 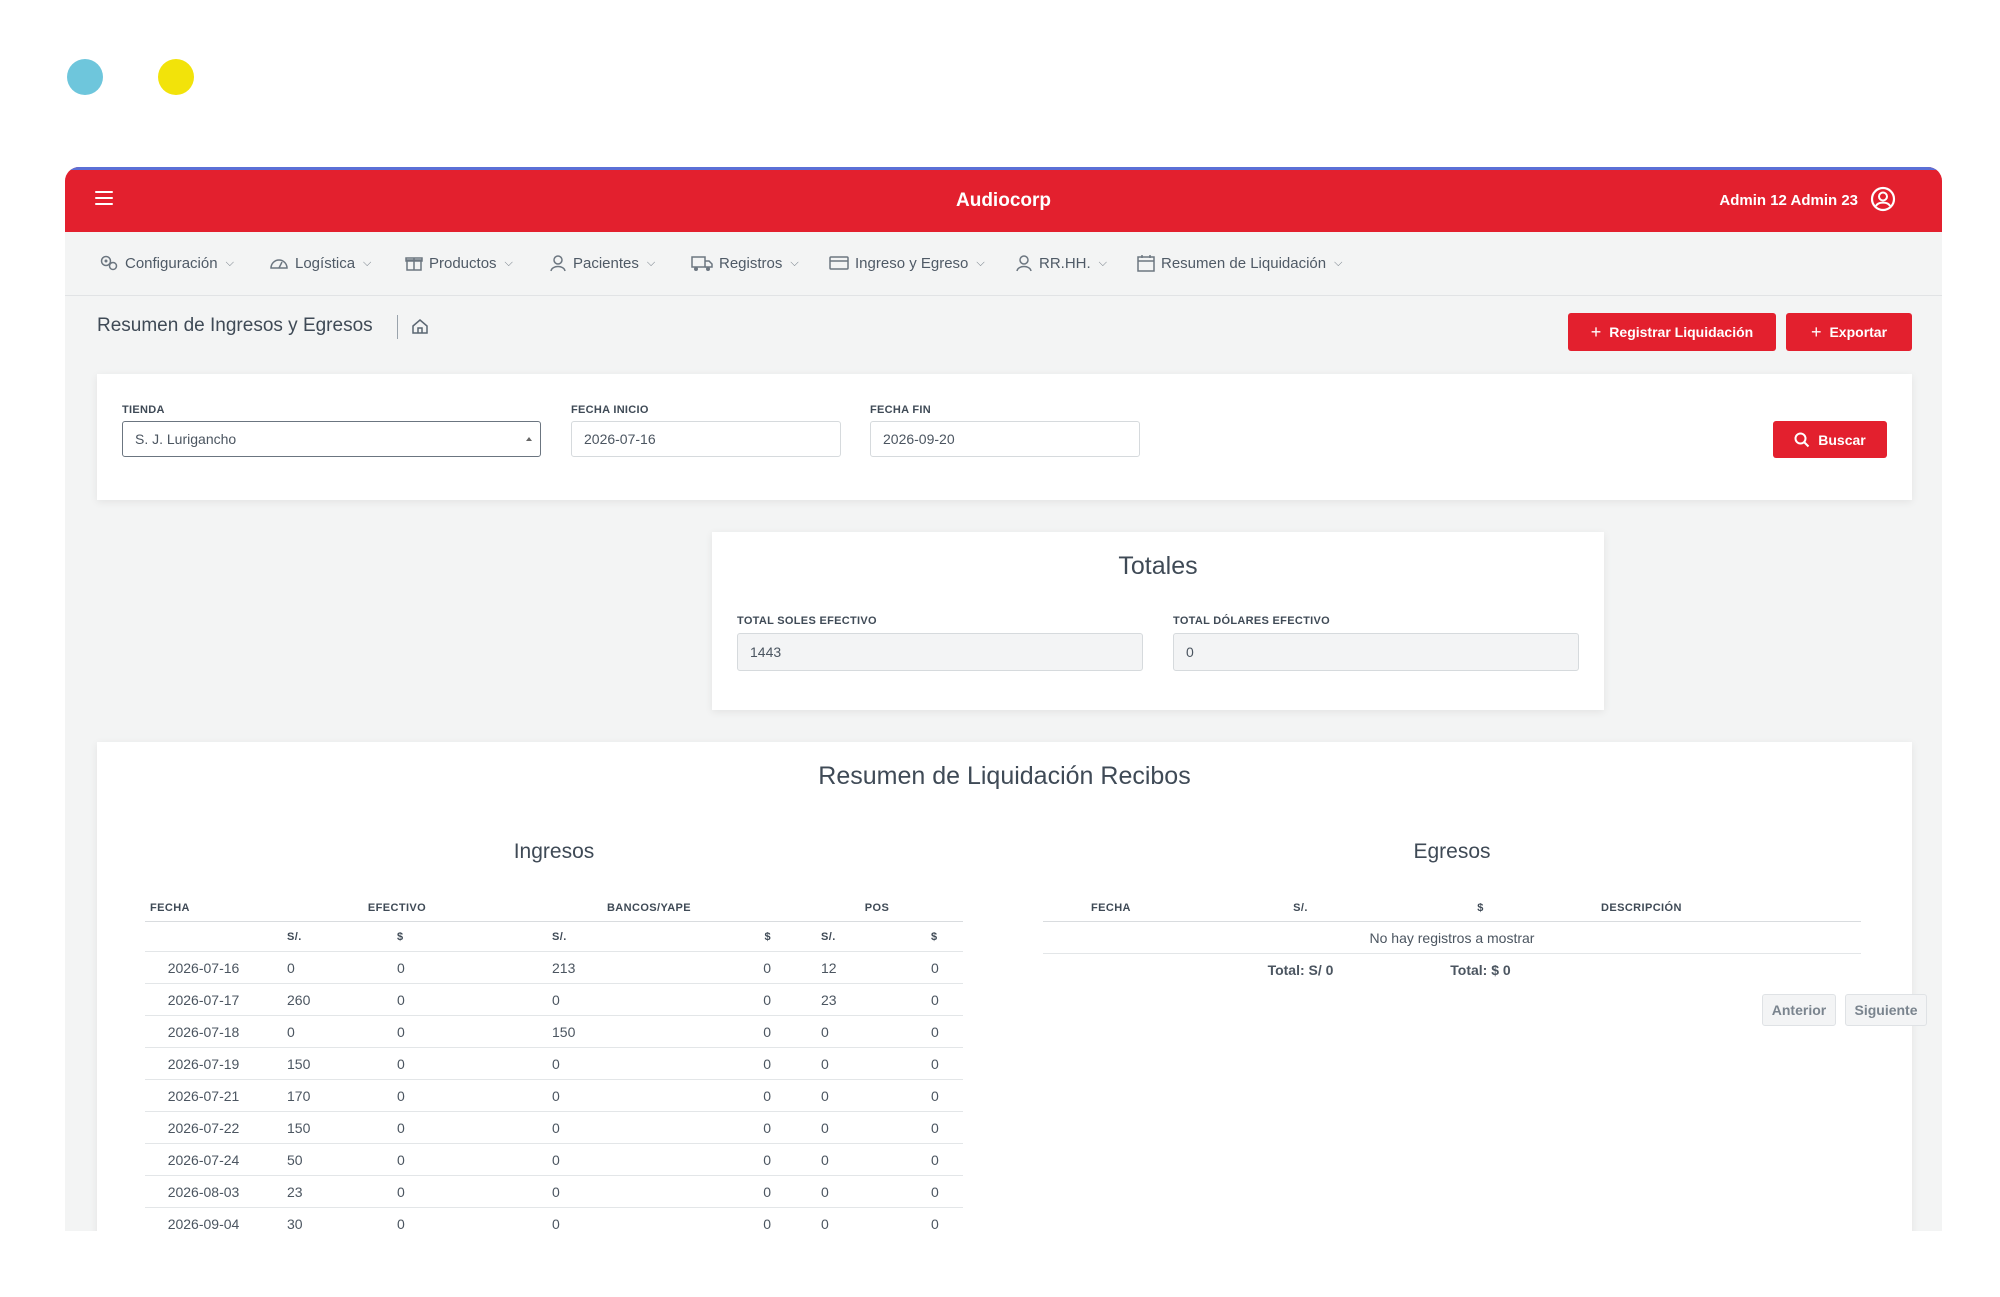 What do you see at coordinates (1596, 331) in the screenshot?
I see `plus-icon: +` at bounding box center [1596, 331].